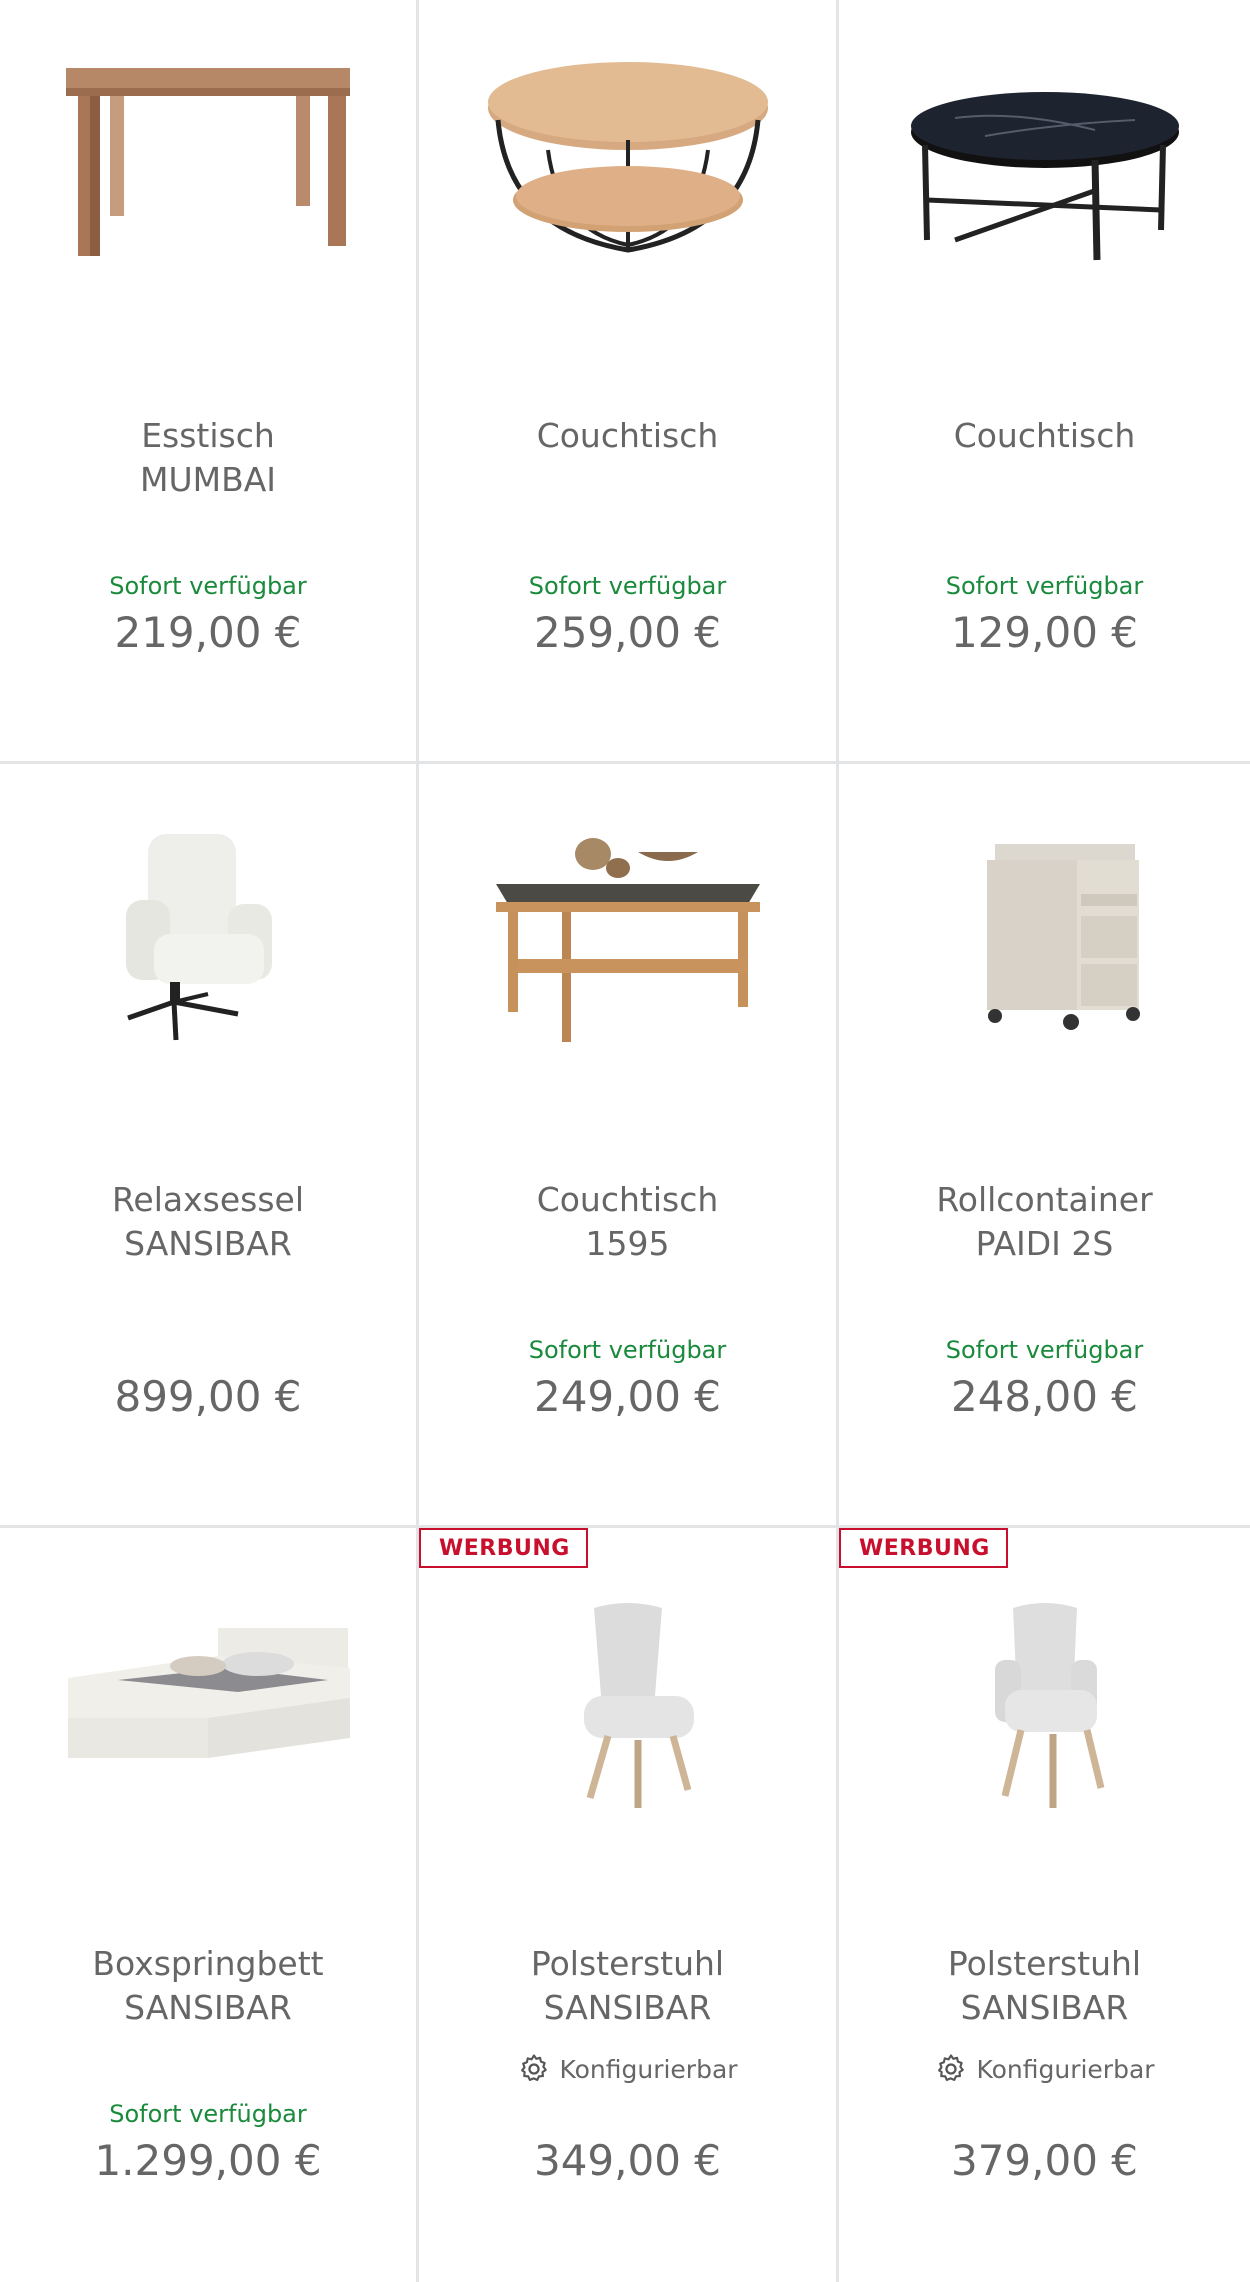  Describe the element at coordinates (627, 1222) in the screenshot. I see `product-title: Couchtisch 1595` at that location.